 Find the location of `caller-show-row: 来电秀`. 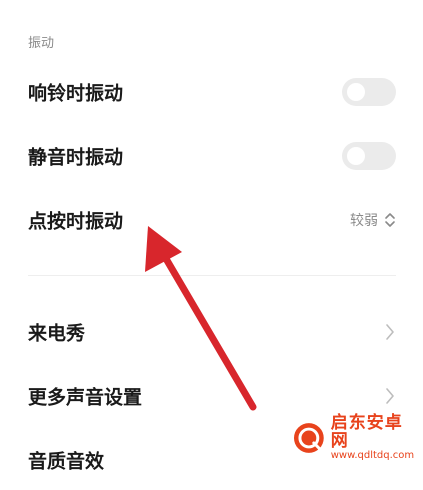

caller-show-row: 来电秀 is located at coordinates (211, 332).